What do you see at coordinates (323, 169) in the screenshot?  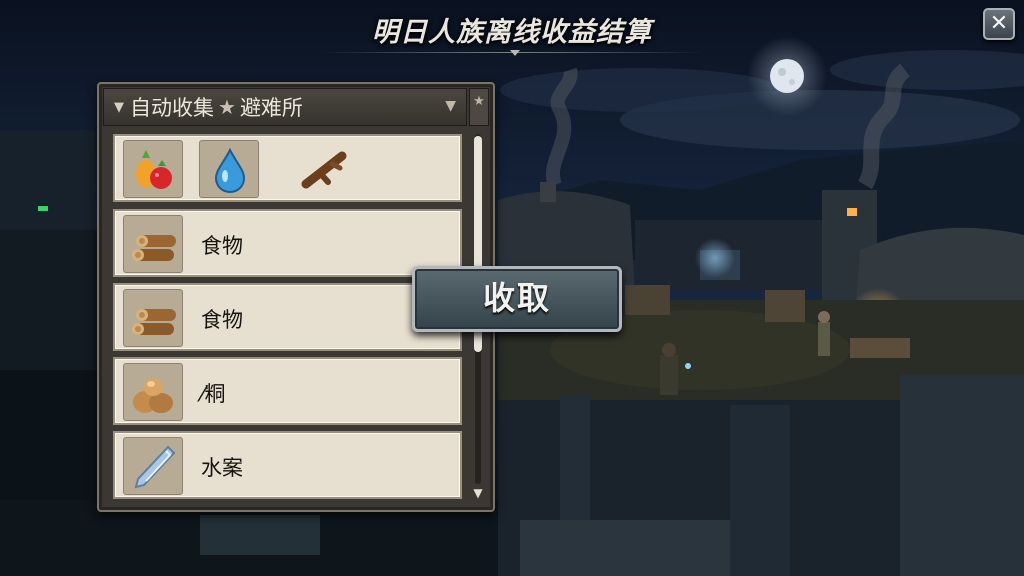 I see `branch-icon` at bounding box center [323, 169].